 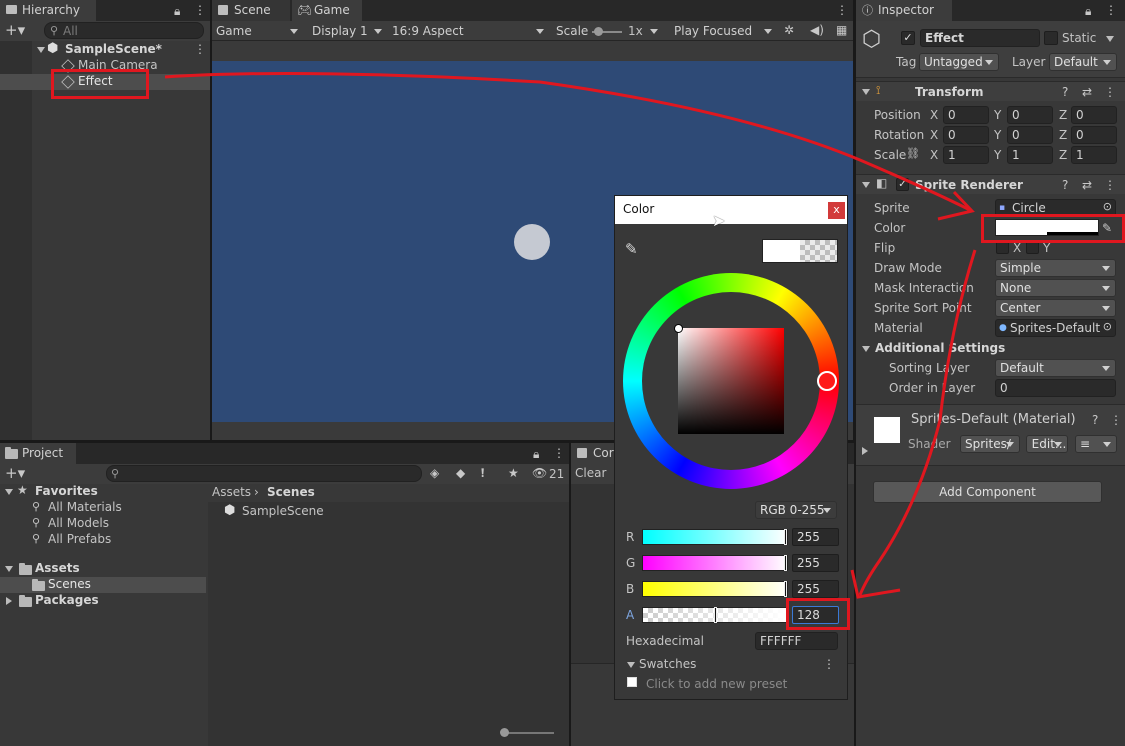 I want to click on annotation-arrow-effect-to-color, so click(x=567, y=141).